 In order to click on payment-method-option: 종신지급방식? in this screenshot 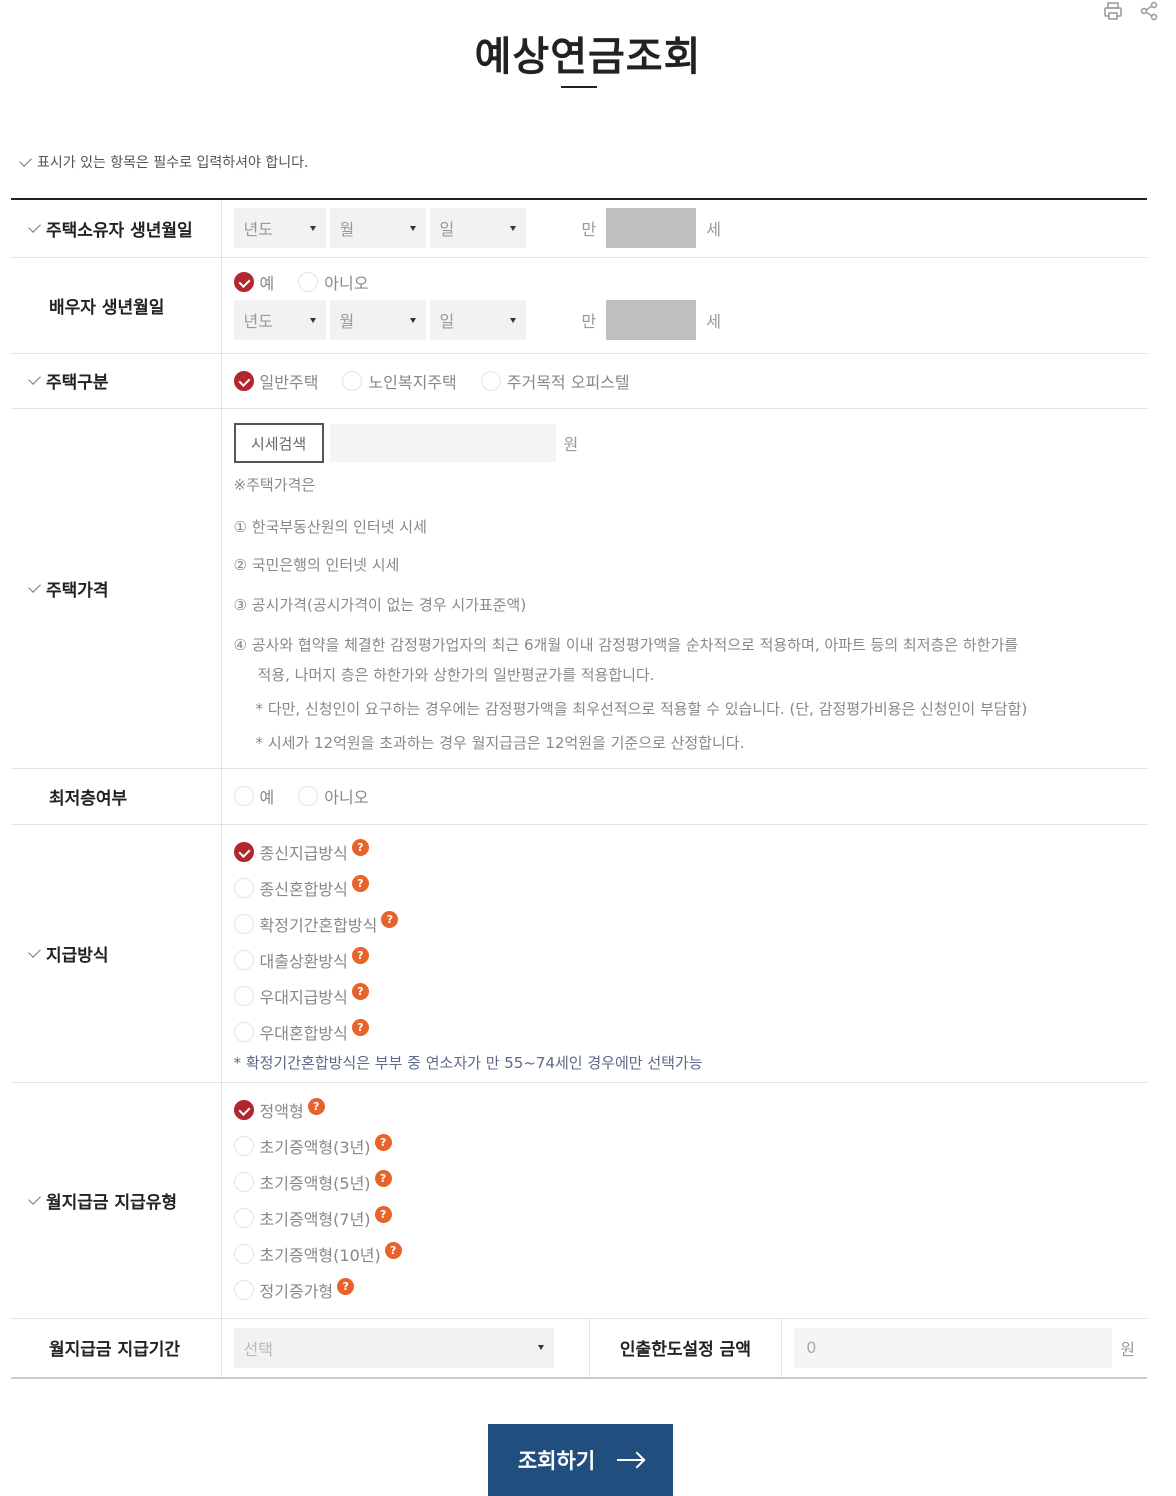, I will do `click(684, 852)`.